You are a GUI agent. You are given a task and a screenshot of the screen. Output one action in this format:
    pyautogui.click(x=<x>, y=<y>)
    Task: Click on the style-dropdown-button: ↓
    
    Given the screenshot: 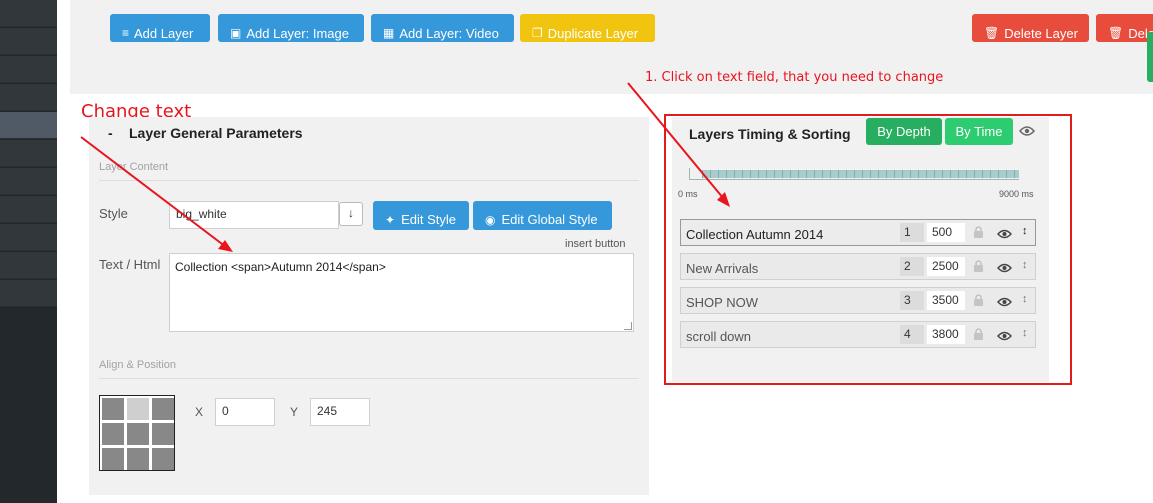 What is the action you would take?
    pyautogui.click(x=351, y=214)
    